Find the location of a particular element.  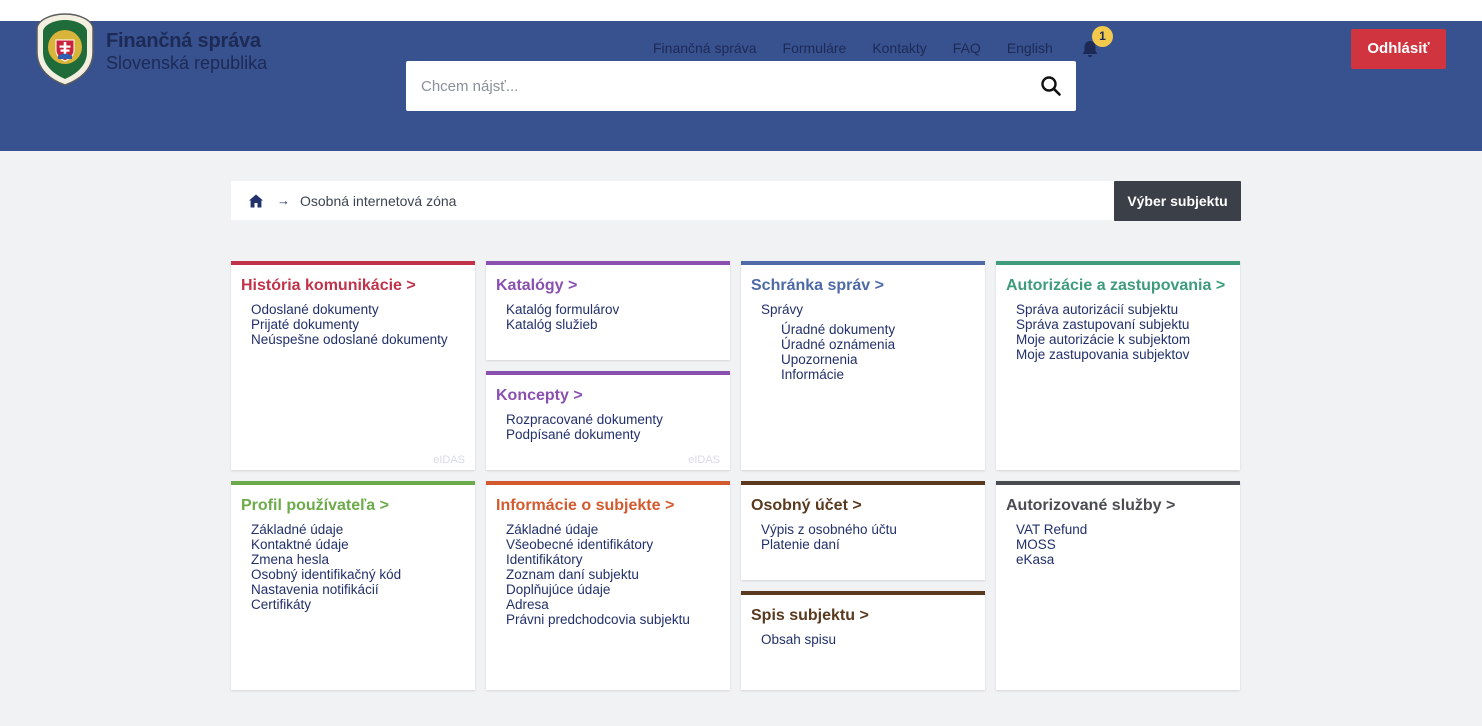

link-zakladne-udaje: Základné údaje is located at coordinates (297, 529).